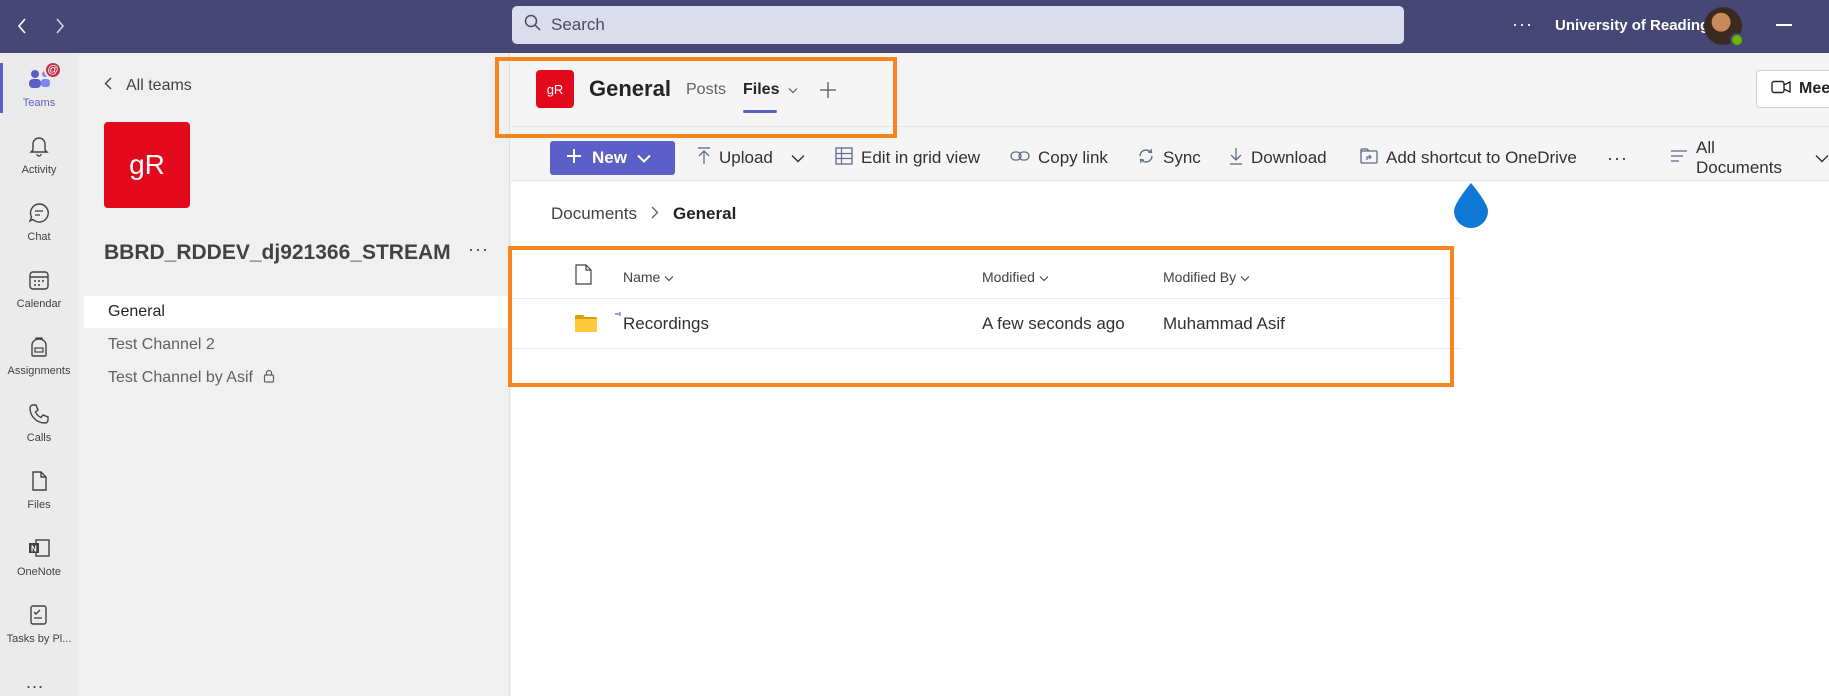 The width and height of the screenshot is (1829, 696). What do you see at coordinates (1724, 27) in the screenshot?
I see `avatar` at bounding box center [1724, 27].